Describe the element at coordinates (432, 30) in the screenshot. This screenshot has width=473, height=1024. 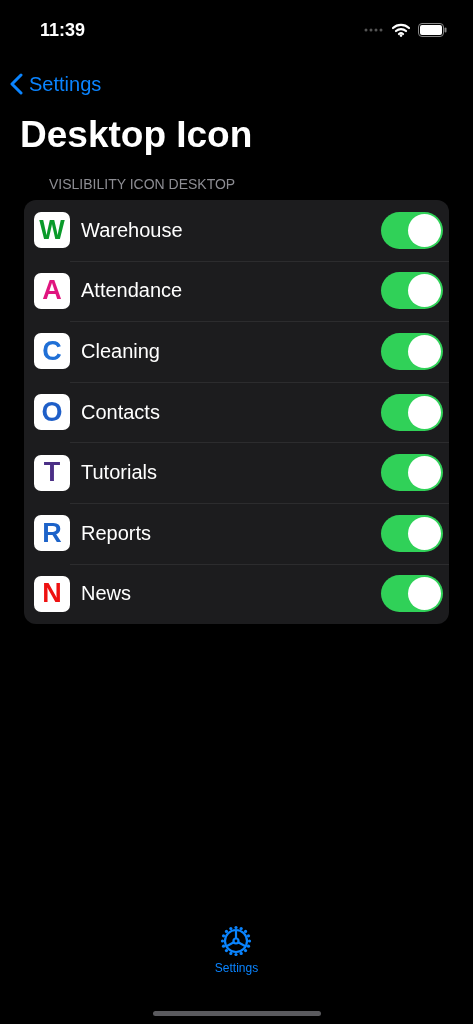
I see `battery-icon` at that location.